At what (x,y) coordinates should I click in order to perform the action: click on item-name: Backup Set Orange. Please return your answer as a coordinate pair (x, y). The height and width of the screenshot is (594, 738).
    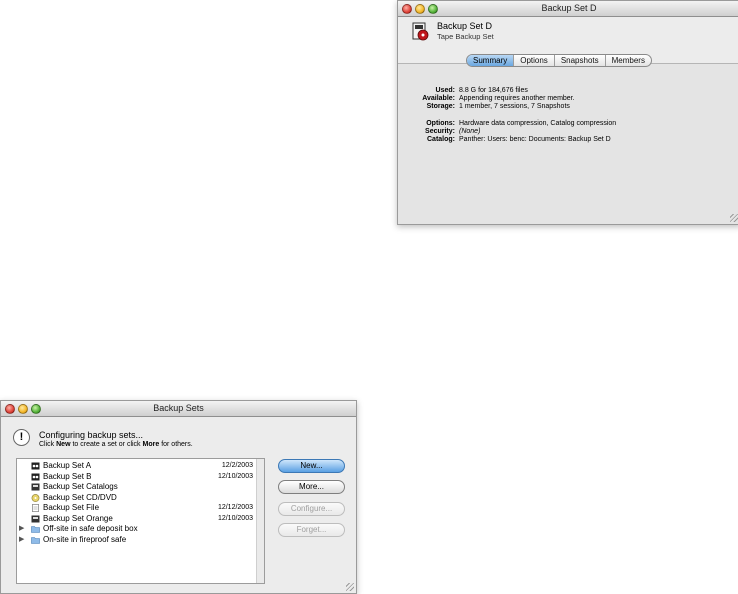
    Looking at the image, I should click on (78, 518).